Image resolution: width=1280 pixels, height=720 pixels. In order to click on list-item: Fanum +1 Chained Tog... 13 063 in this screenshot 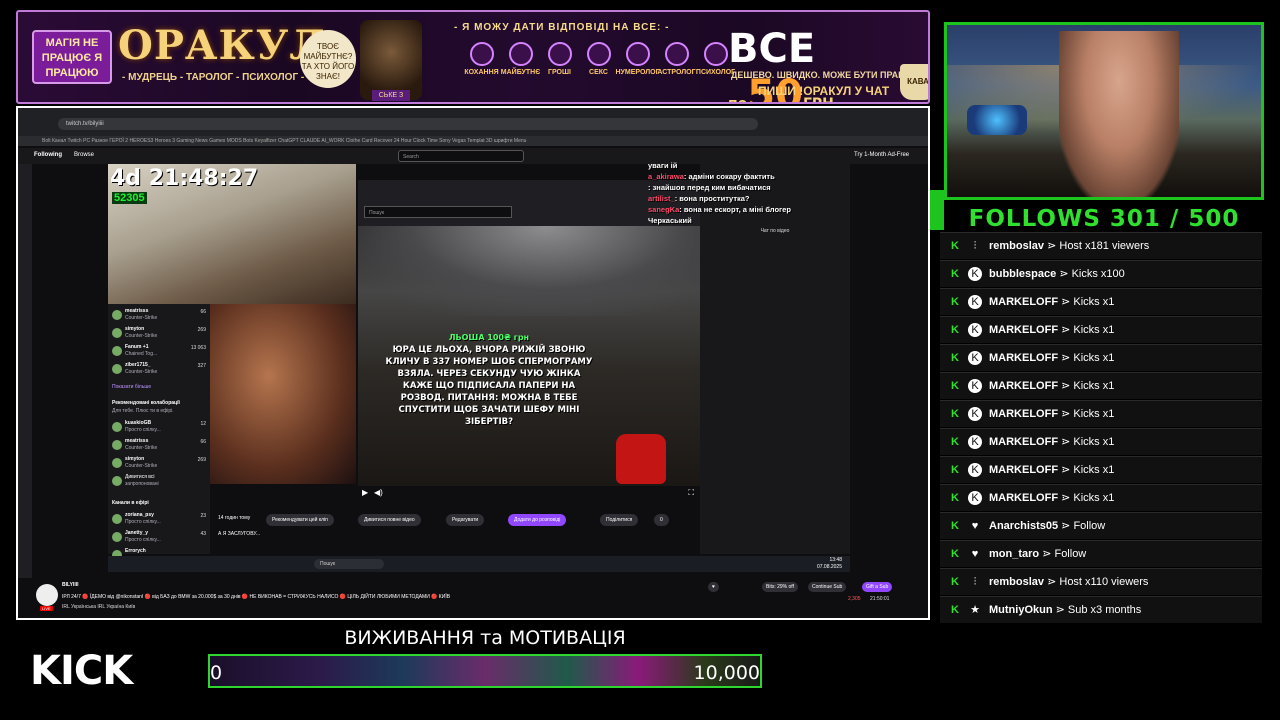, I will do `click(160, 353)`.